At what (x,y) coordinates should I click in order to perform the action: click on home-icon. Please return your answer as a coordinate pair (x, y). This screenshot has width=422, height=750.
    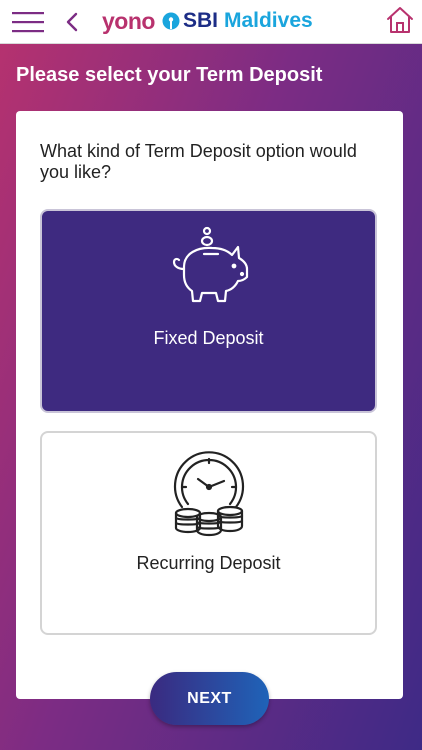
    Looking at the image, I should click on (400, 20).